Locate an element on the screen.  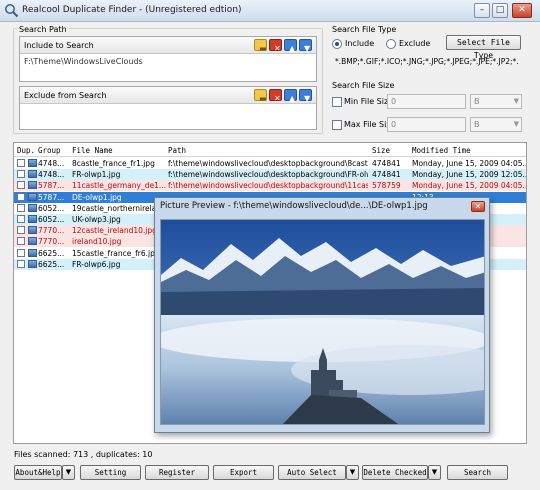
exclude-radio-label: Exclude is located at coordinates (415, 43).